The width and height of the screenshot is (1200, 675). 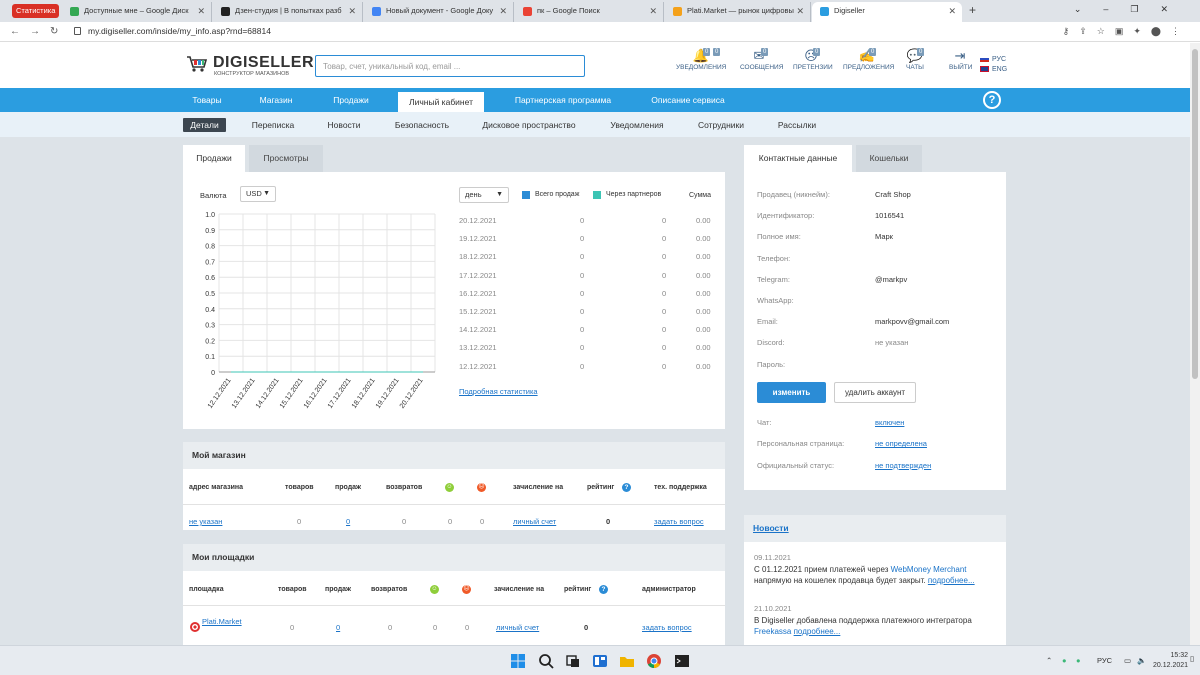 I want to click on contact-extra-link: не подтвержден, so click(x=903, y=465).